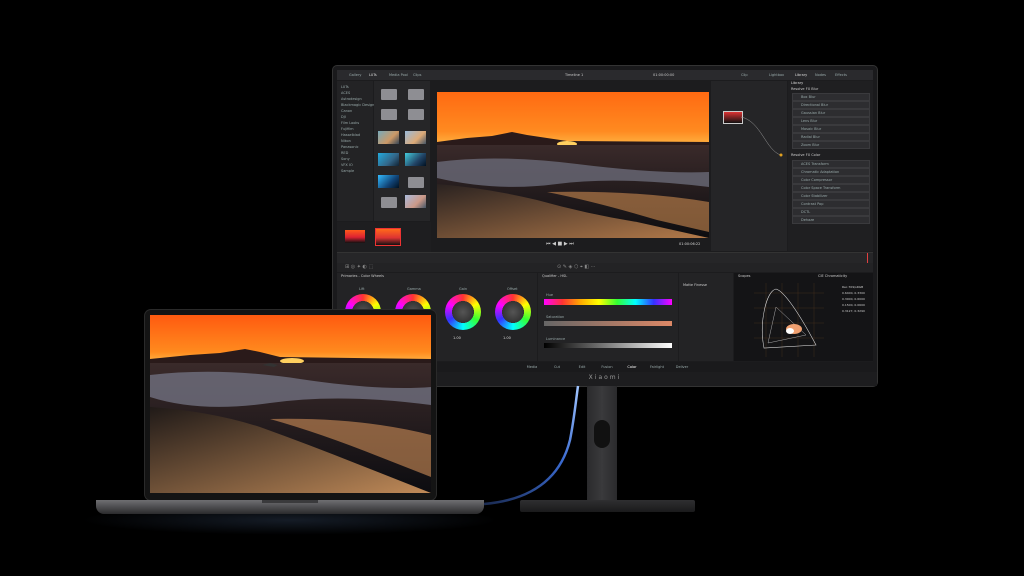 The image size is (1024, 576). I want to click on lut-thumbnail-panel, so click(402, 151).